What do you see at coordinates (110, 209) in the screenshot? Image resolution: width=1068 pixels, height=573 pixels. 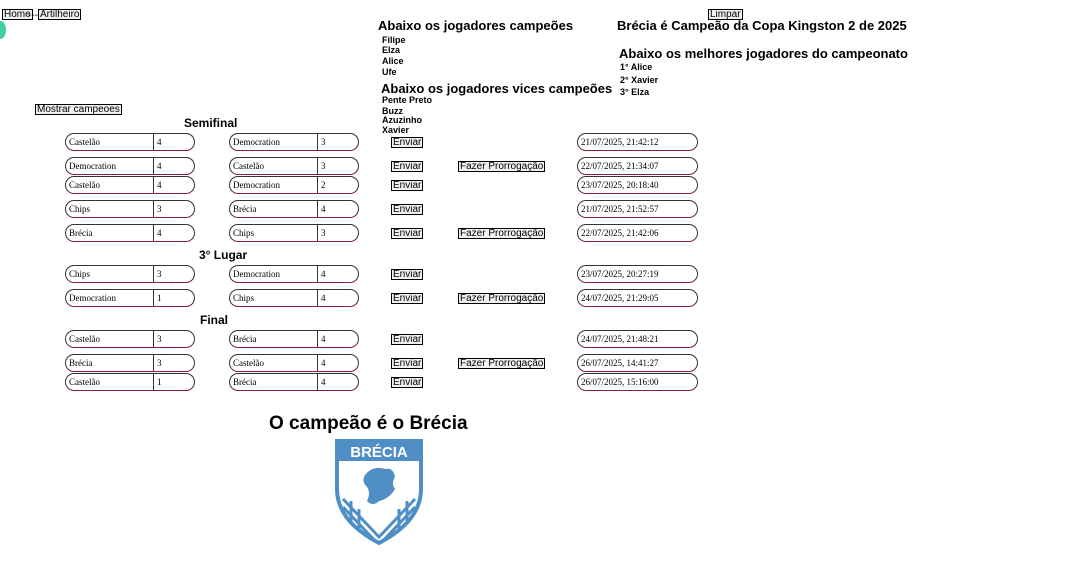 I see `home-team-name: Chips` at bounding box center [110, 209].